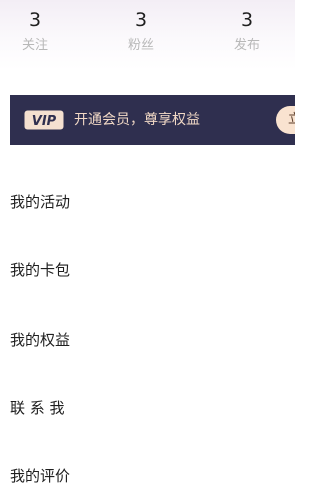 The width and height of the screenshot is (320, 499). I want to click on stat-following: 3 关注, so click(35, 31).